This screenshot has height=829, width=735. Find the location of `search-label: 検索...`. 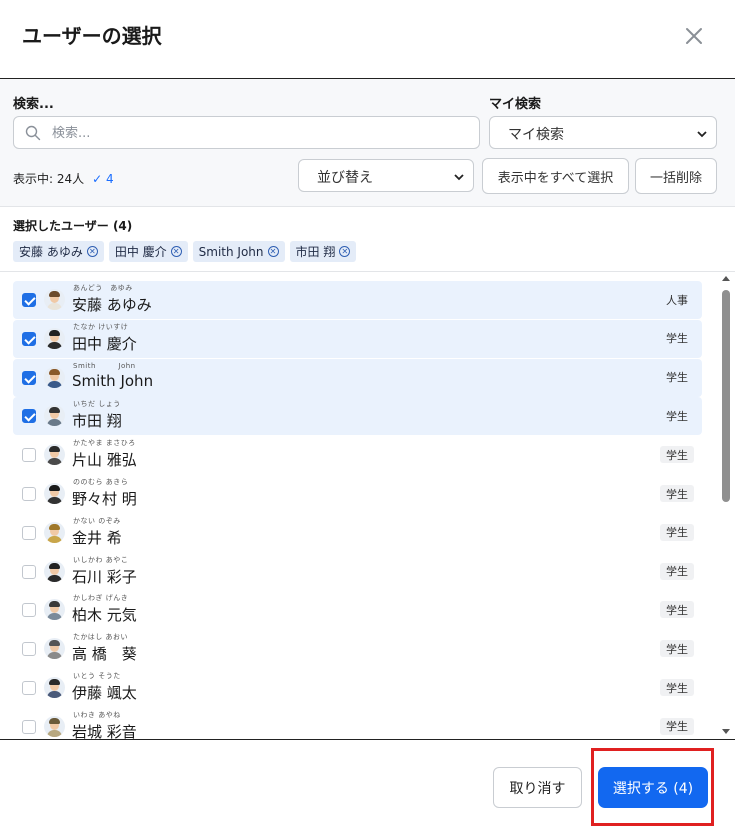

search-label: 検索... is located at coordinates (33, 104).